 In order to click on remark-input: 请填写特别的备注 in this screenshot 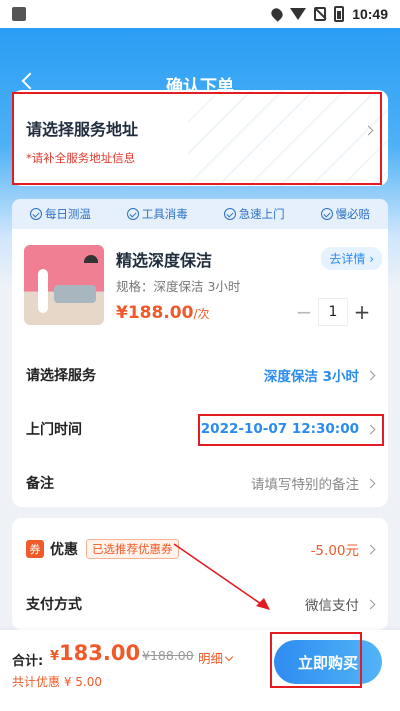, I will do `click(313, 483)`.